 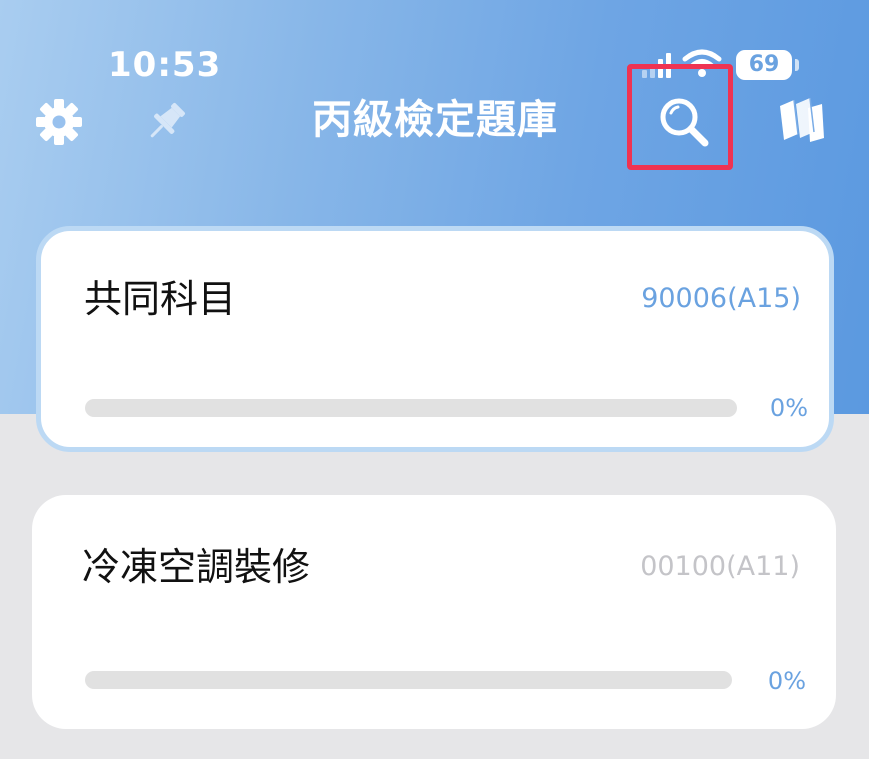 What do you see at coordinates (196, 567) in the screenshot?
I see `subject-title: 冷凍空調裝修` at bounding box center [196, 567].